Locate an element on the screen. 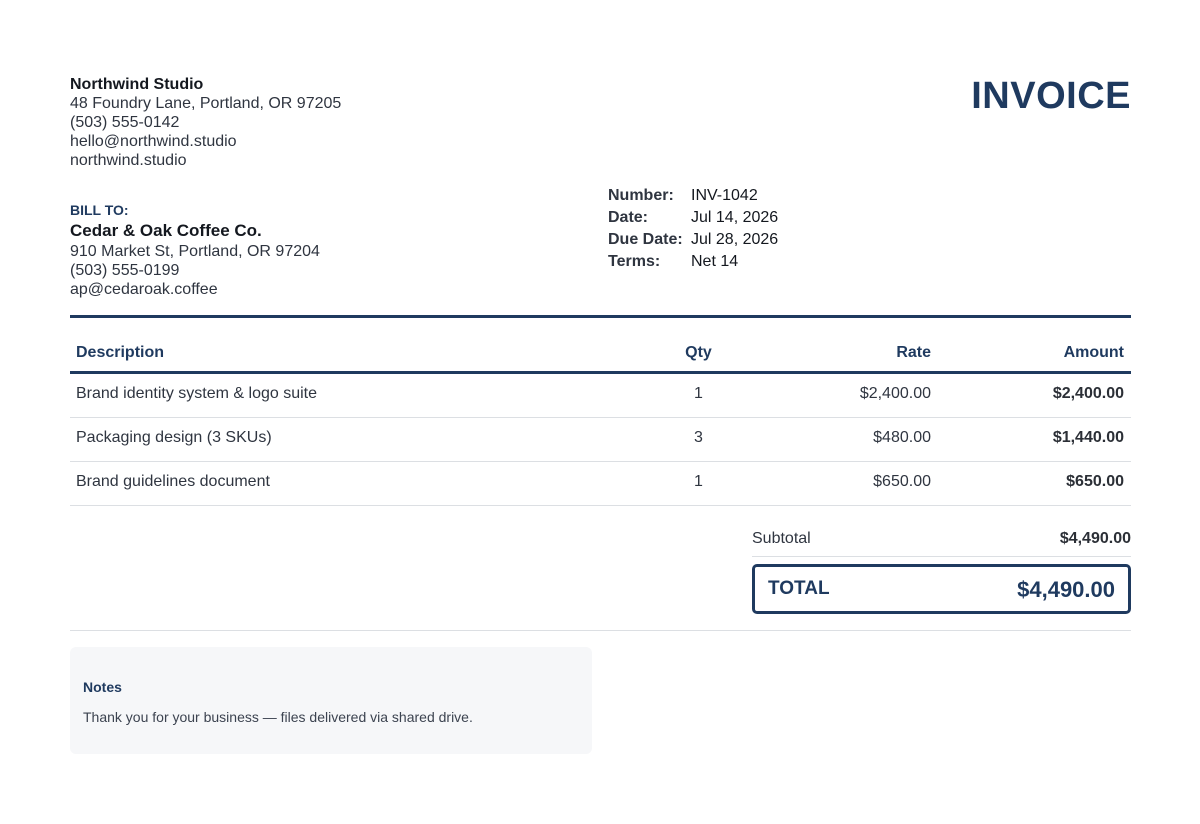  row-description: Brand guidelines document is located at coordinates (173, 481).